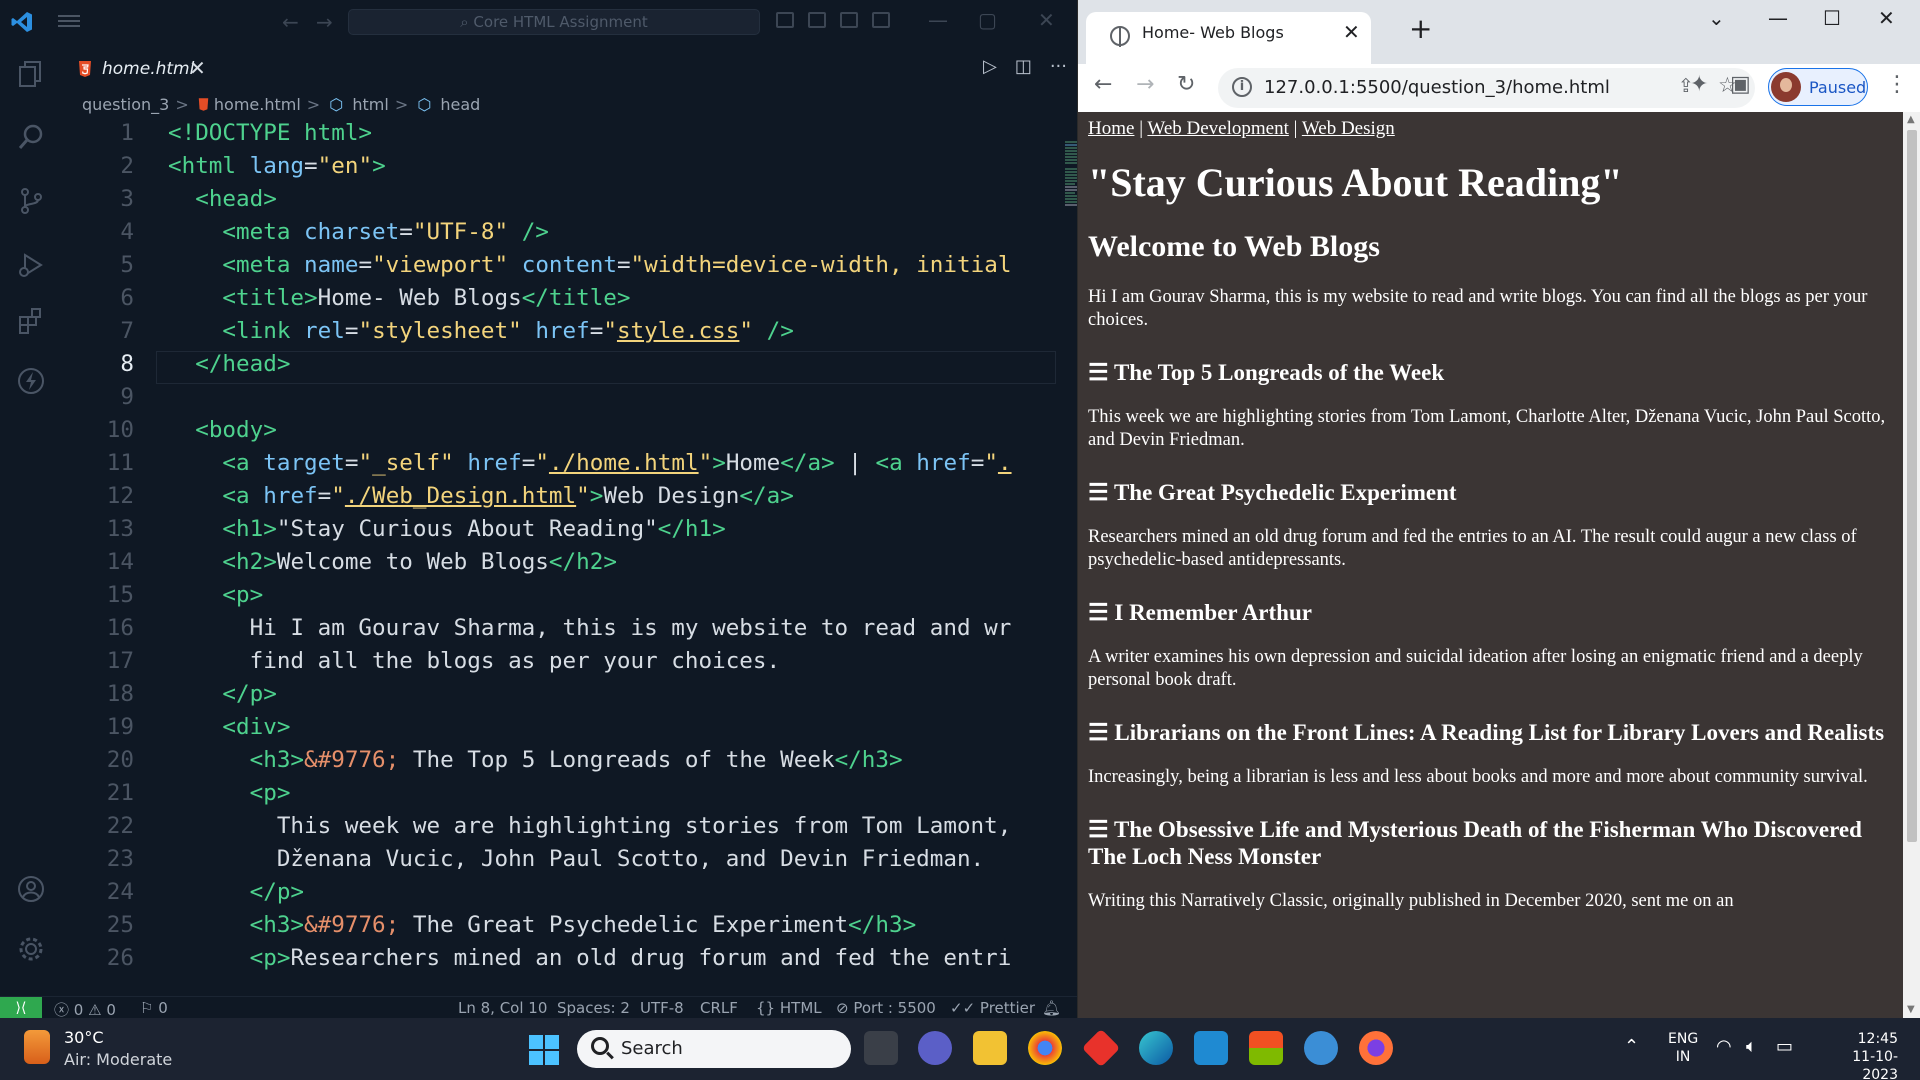 The height and width of the screenshot is (1080, 1920). Describe the element at coordinates (990, 1048) in the screenshot. I see `file-explorer-icon` at that location.